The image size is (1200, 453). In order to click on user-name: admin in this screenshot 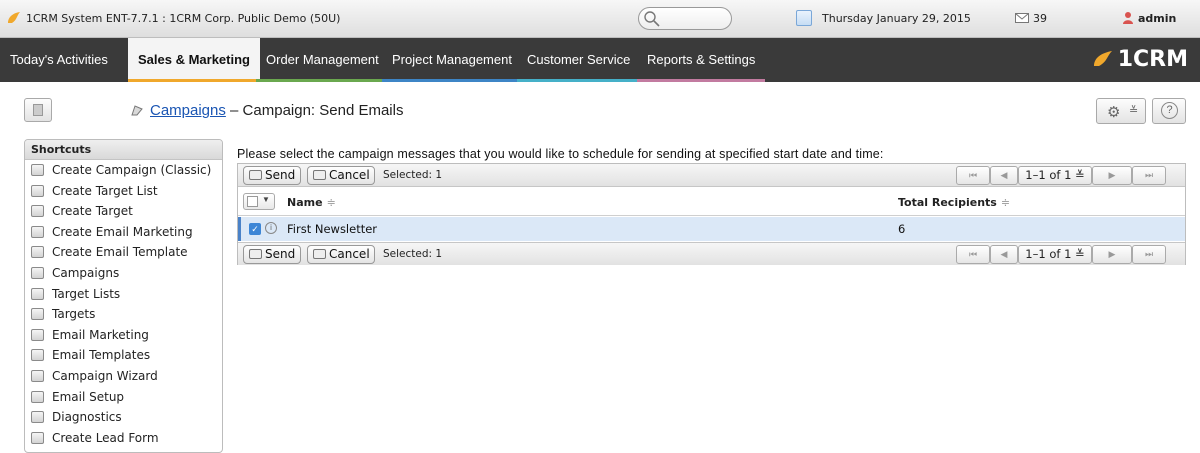, I will do `click(1157, 18)`.